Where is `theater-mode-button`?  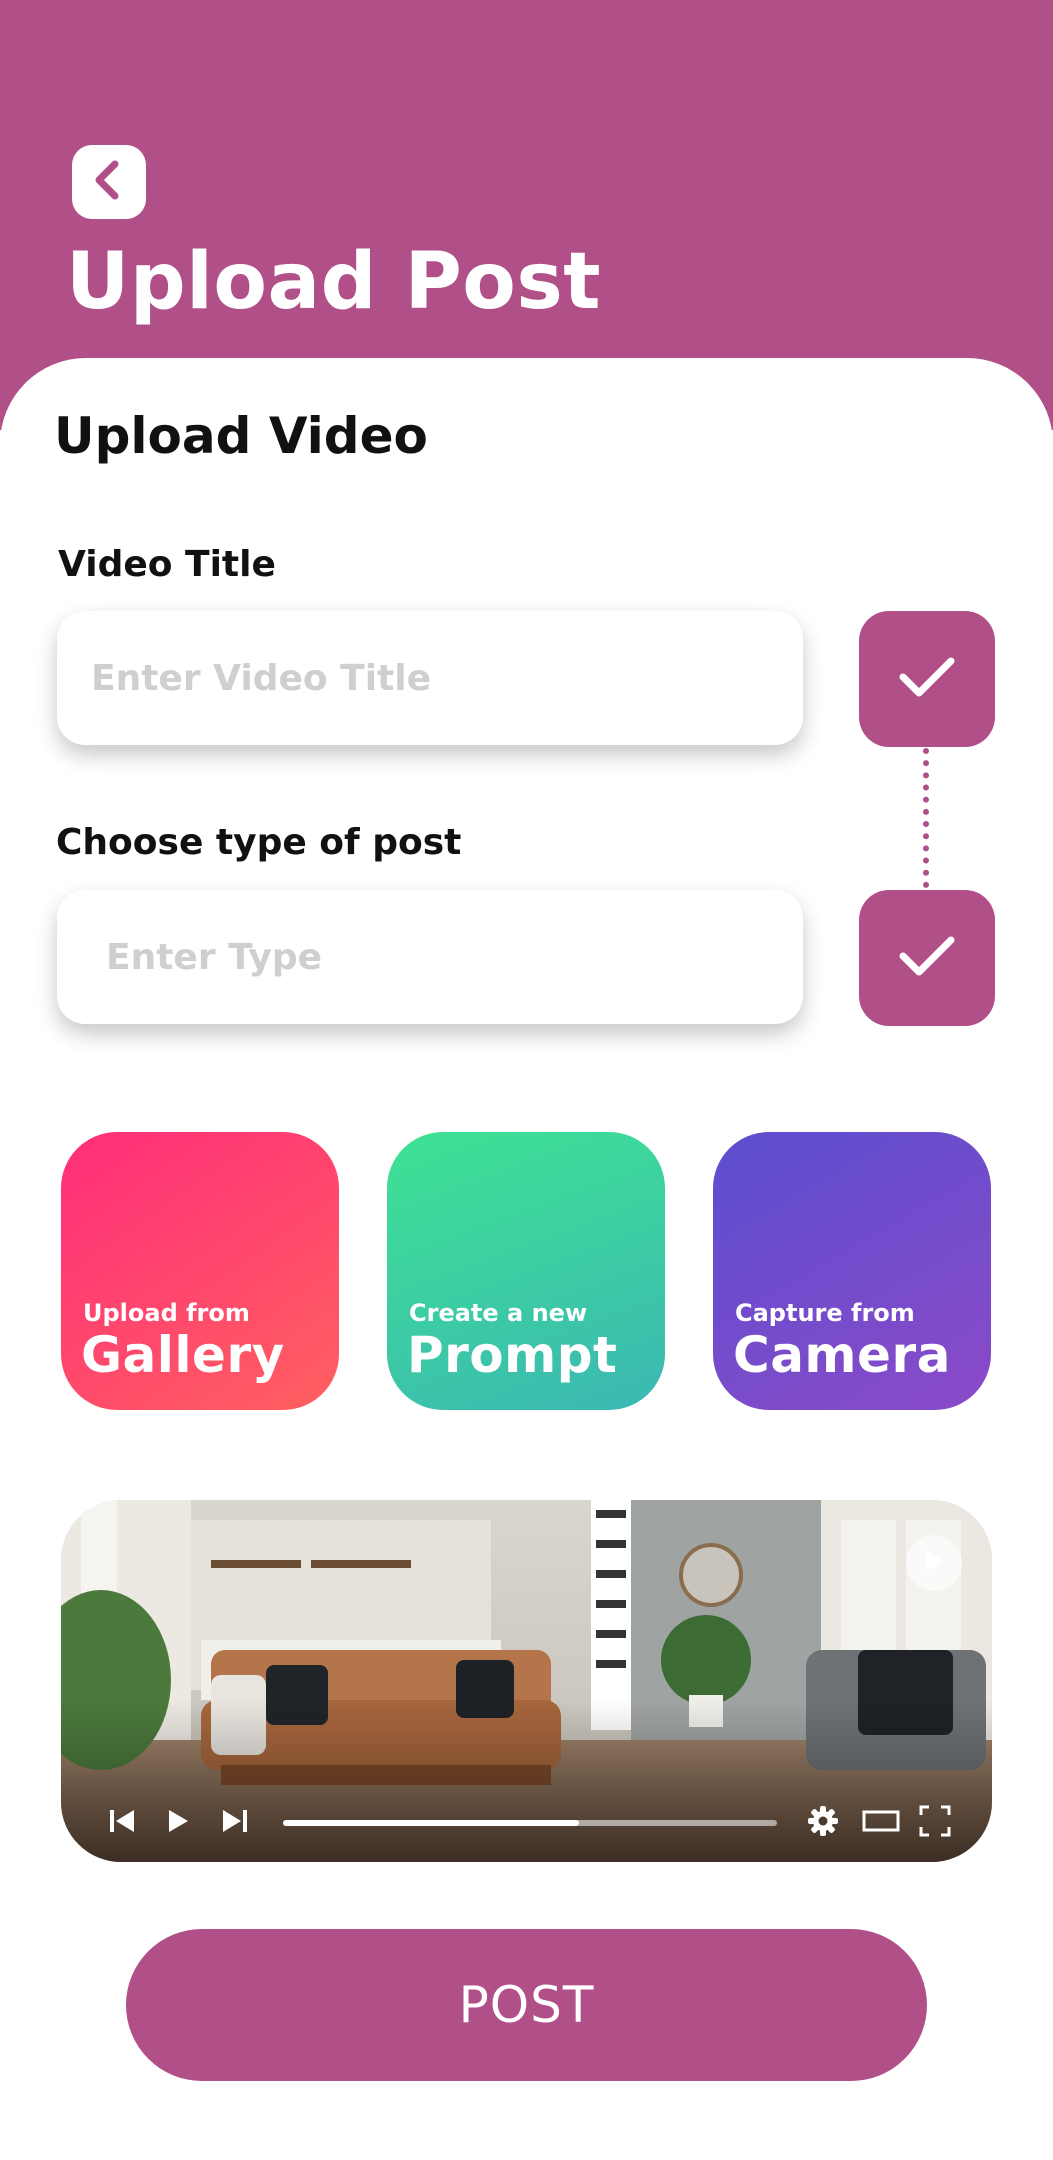
theater-mode-button is located at coordinates (881, 1823).